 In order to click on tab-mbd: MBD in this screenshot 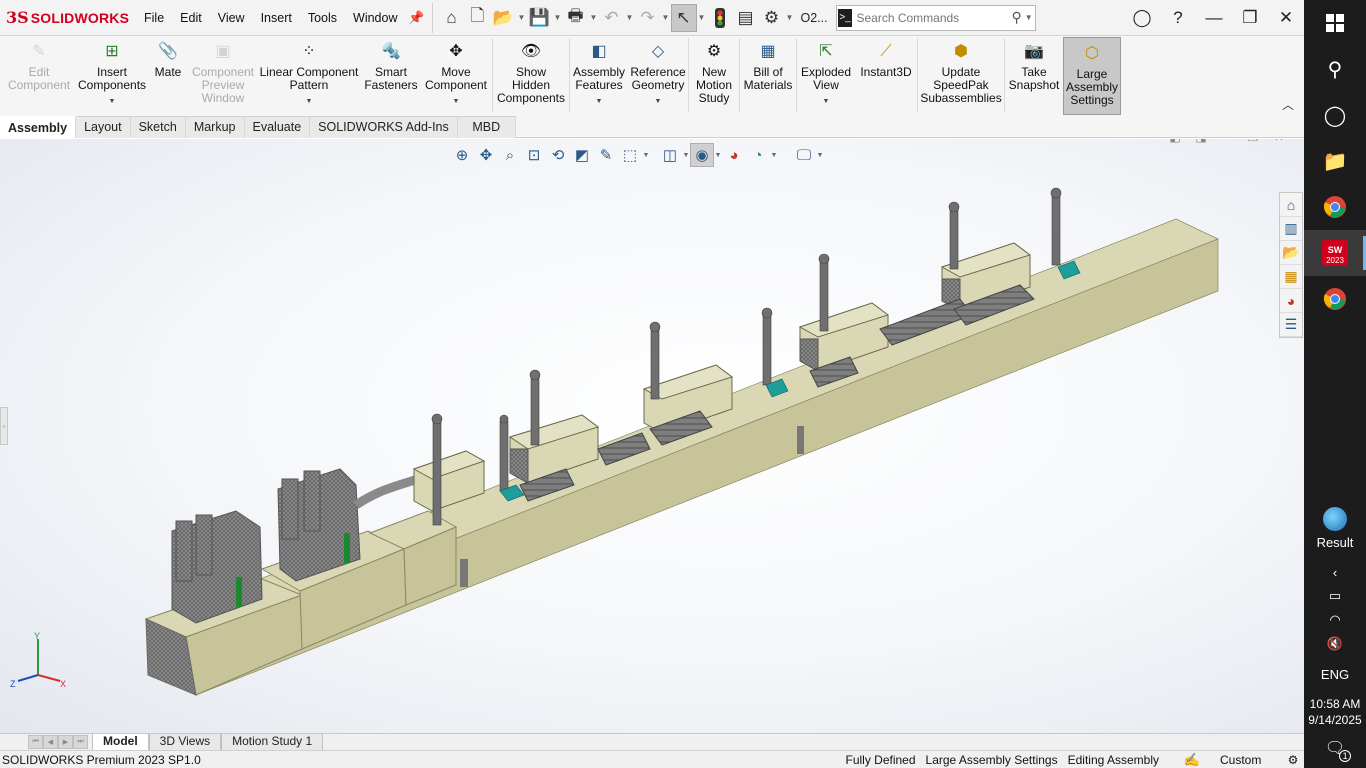, I will do `click(486, 127)`.